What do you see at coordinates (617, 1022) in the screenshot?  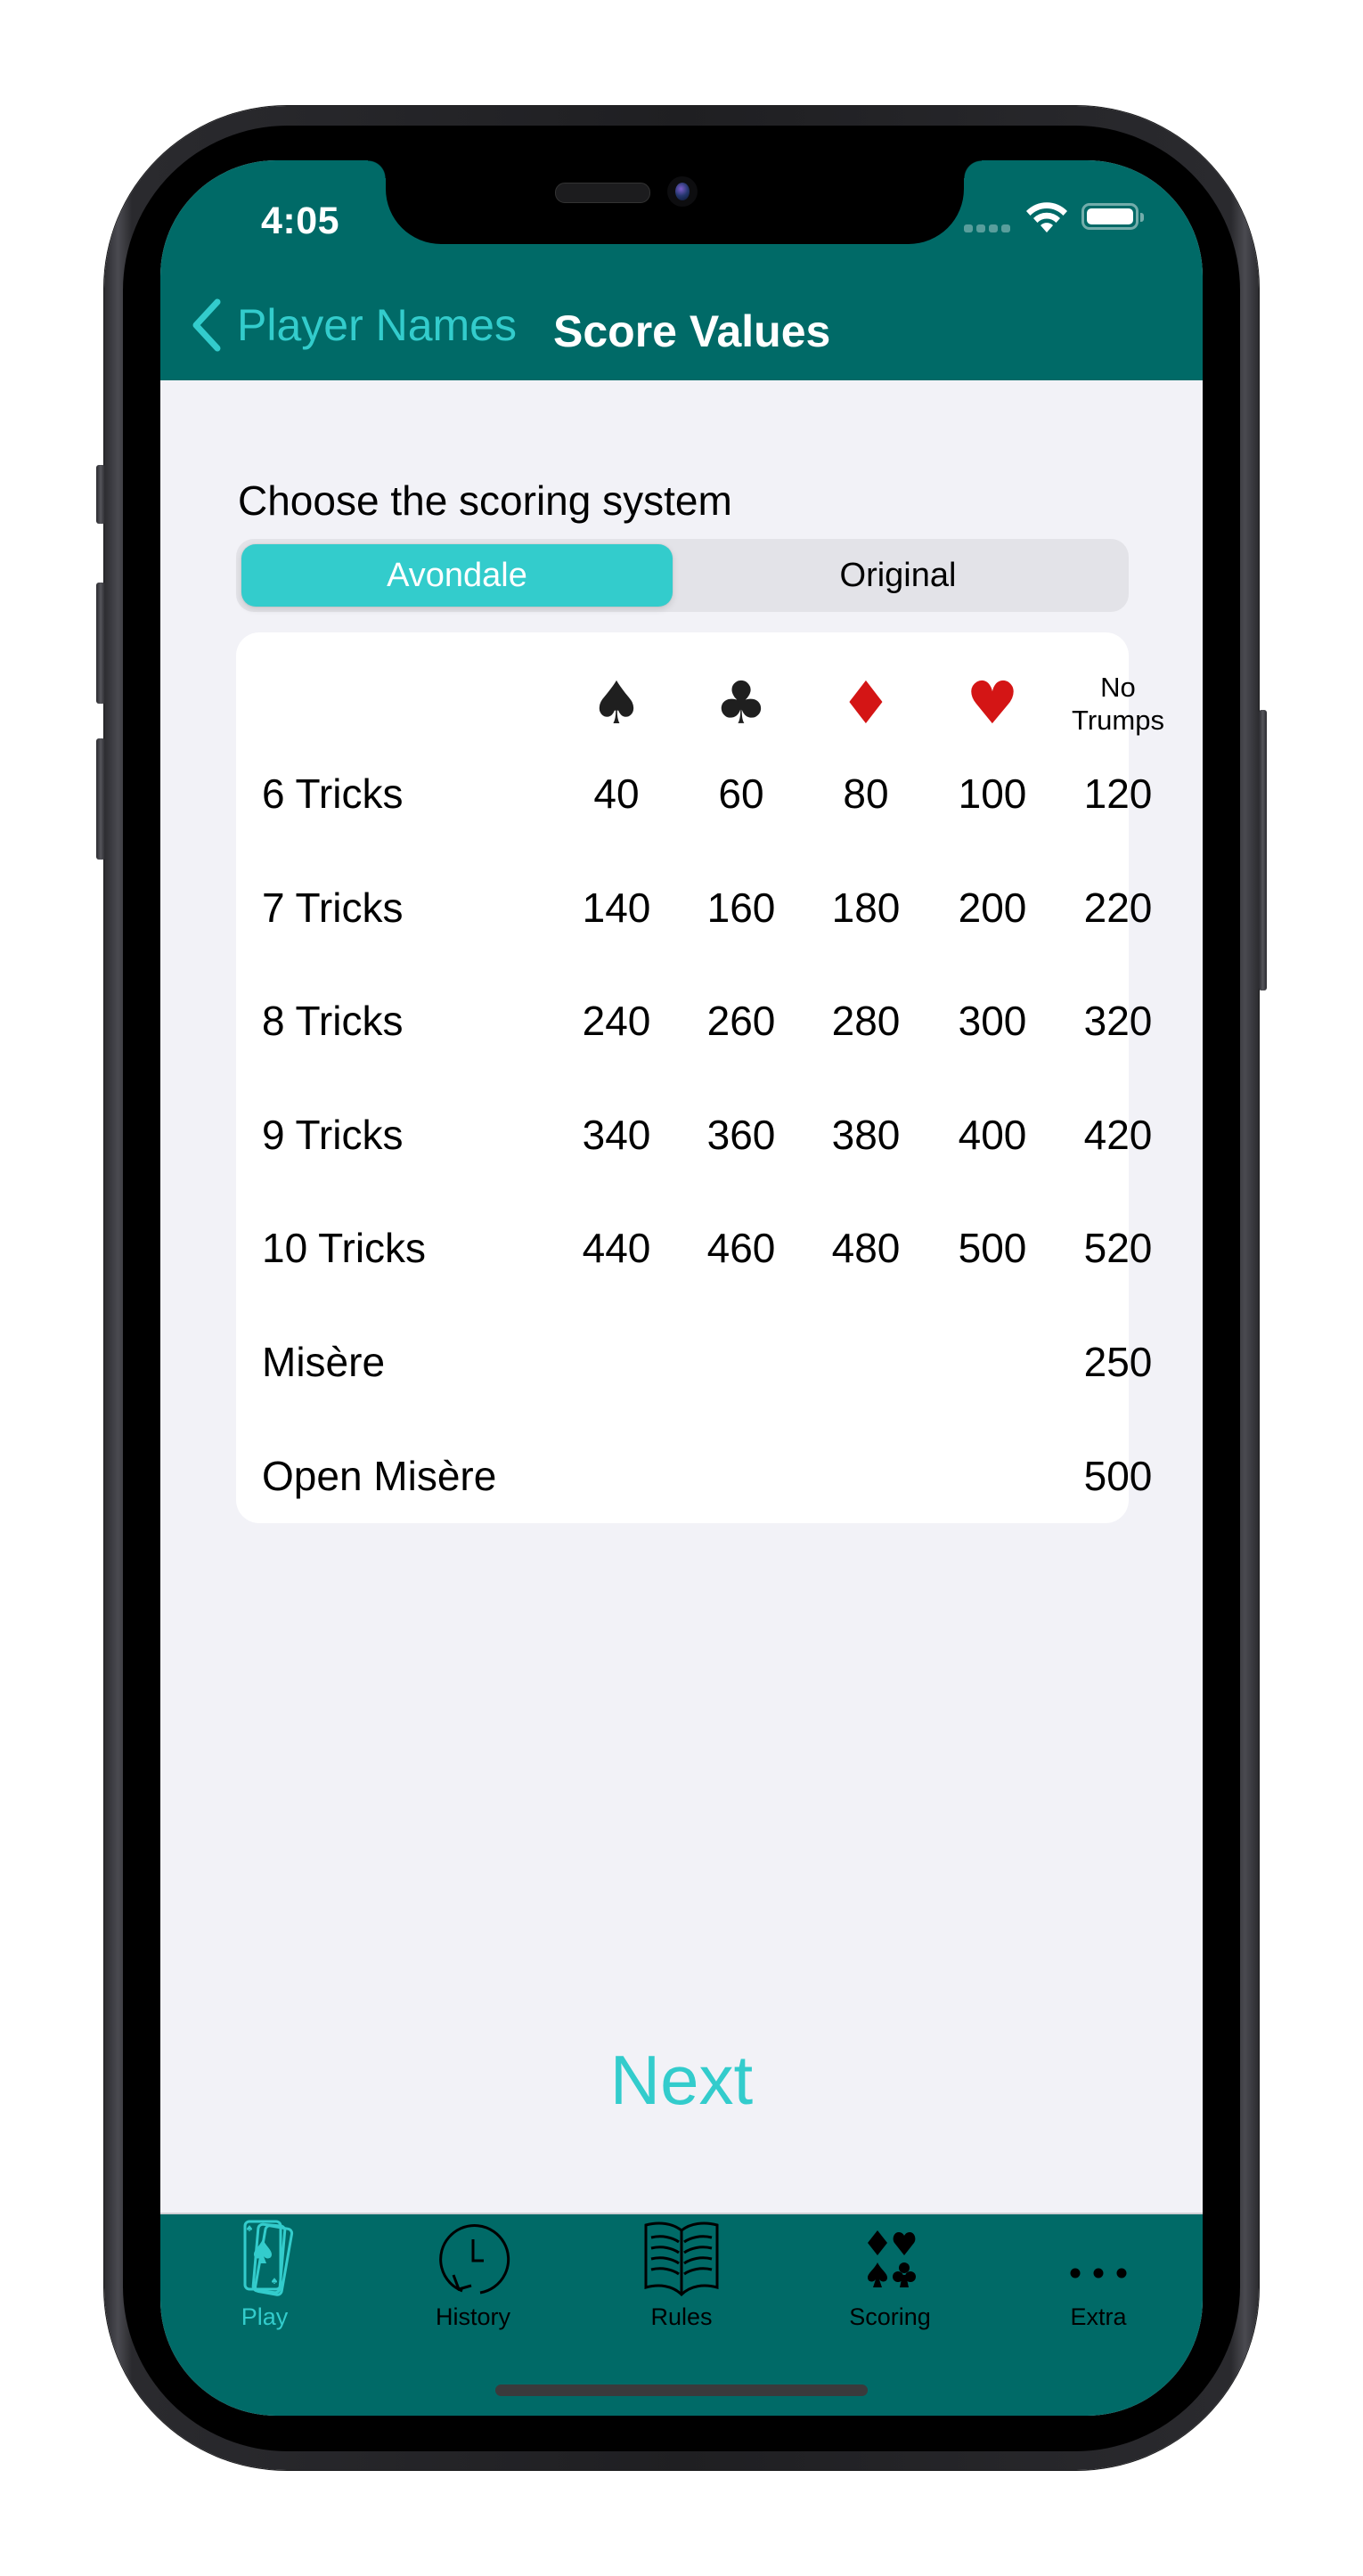 I see `score-cell: 240` at bounding box center [617, 1022].